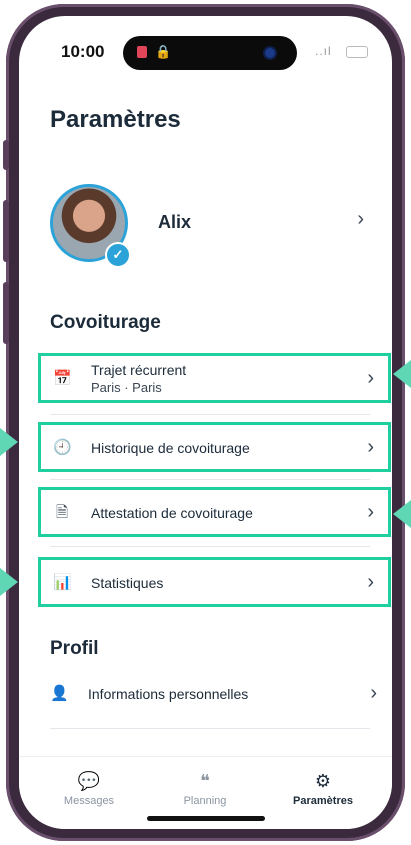  What do you see at coordinates (172, 513) in the screenshot?
I see `menu-item-label: Attestation de covoiturage` at bounding box center [172, 513].